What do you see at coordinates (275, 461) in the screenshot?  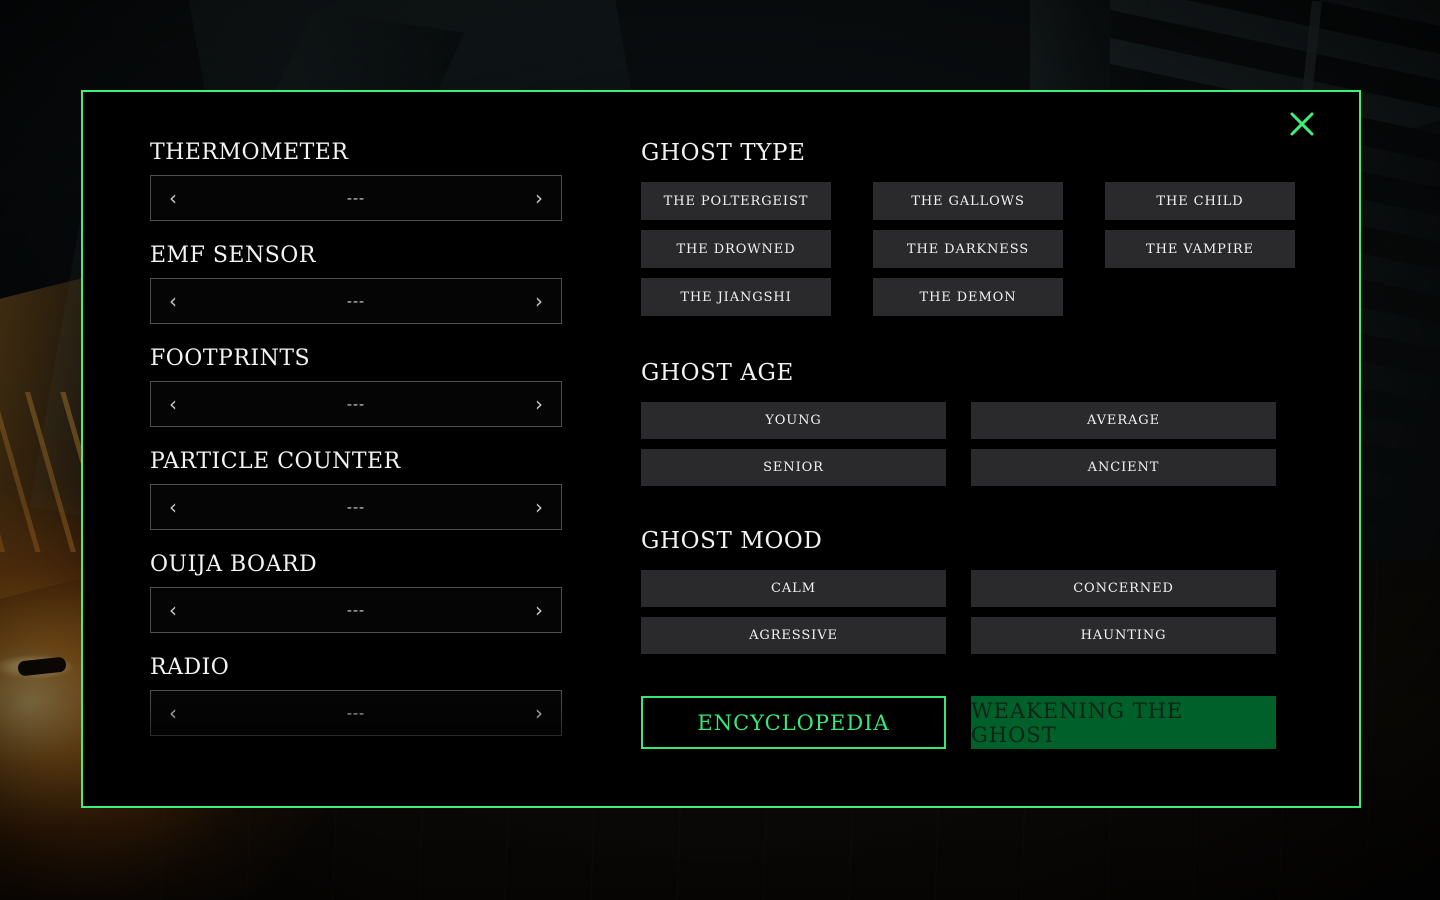 I see `evidence-label: PARTICLE COUNTER` at bounding box center [275, 461].